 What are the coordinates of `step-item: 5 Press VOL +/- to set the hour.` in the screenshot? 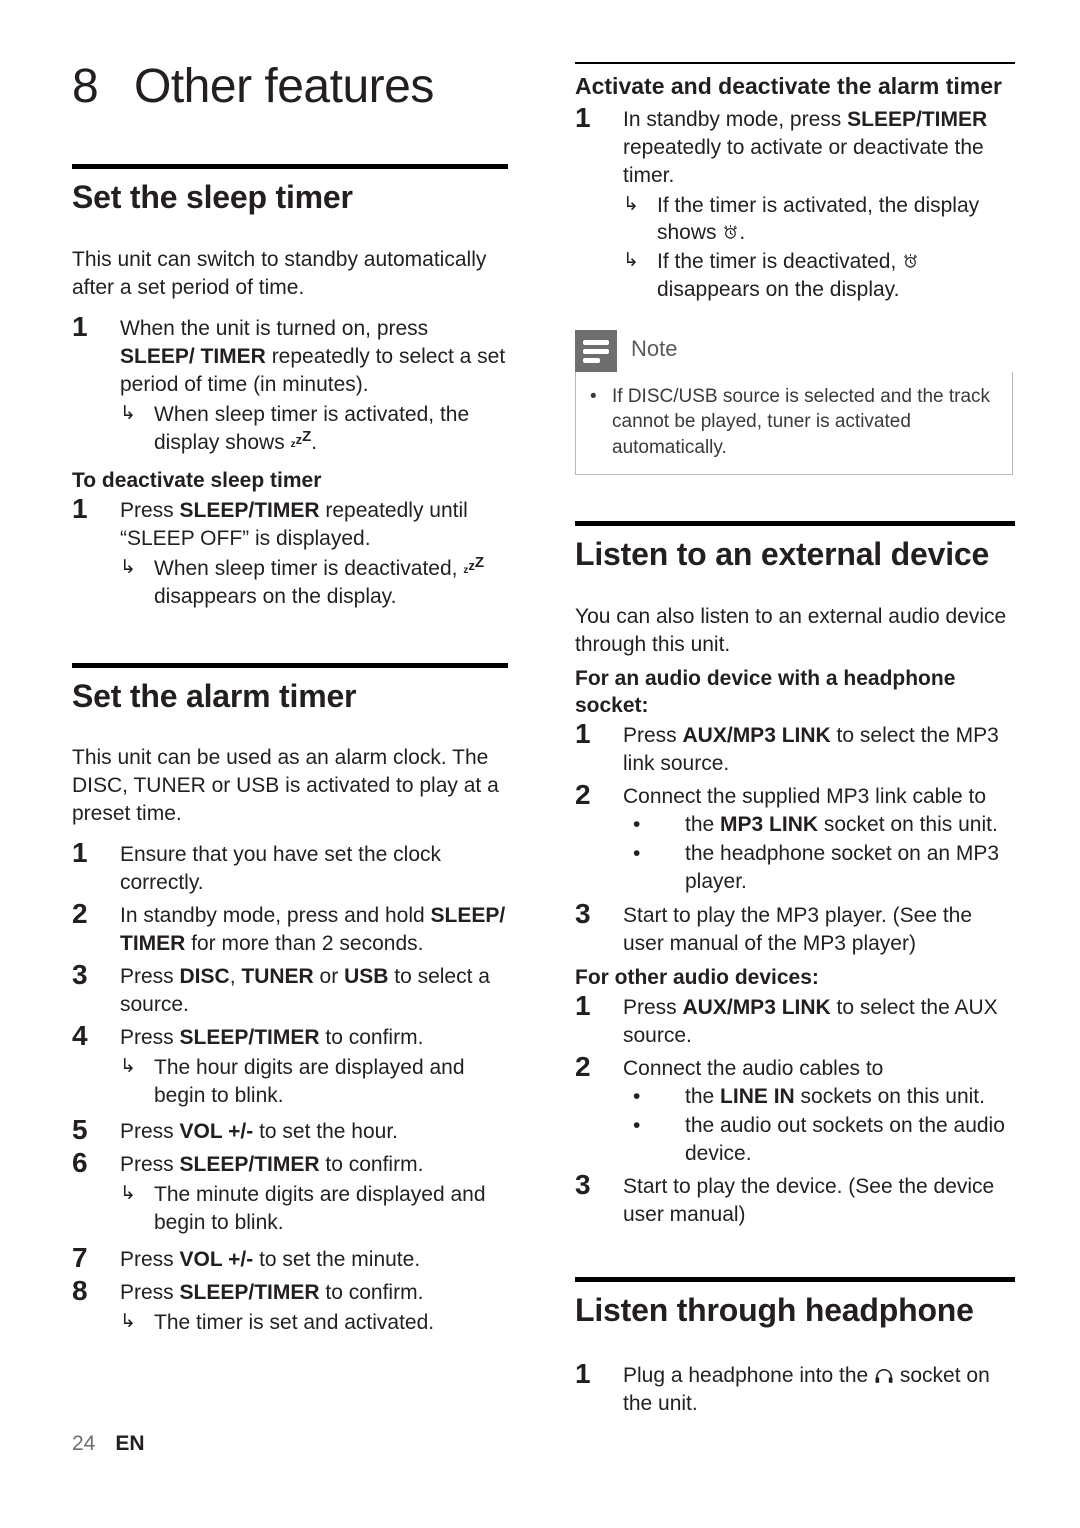 It's located at (290, 1130).